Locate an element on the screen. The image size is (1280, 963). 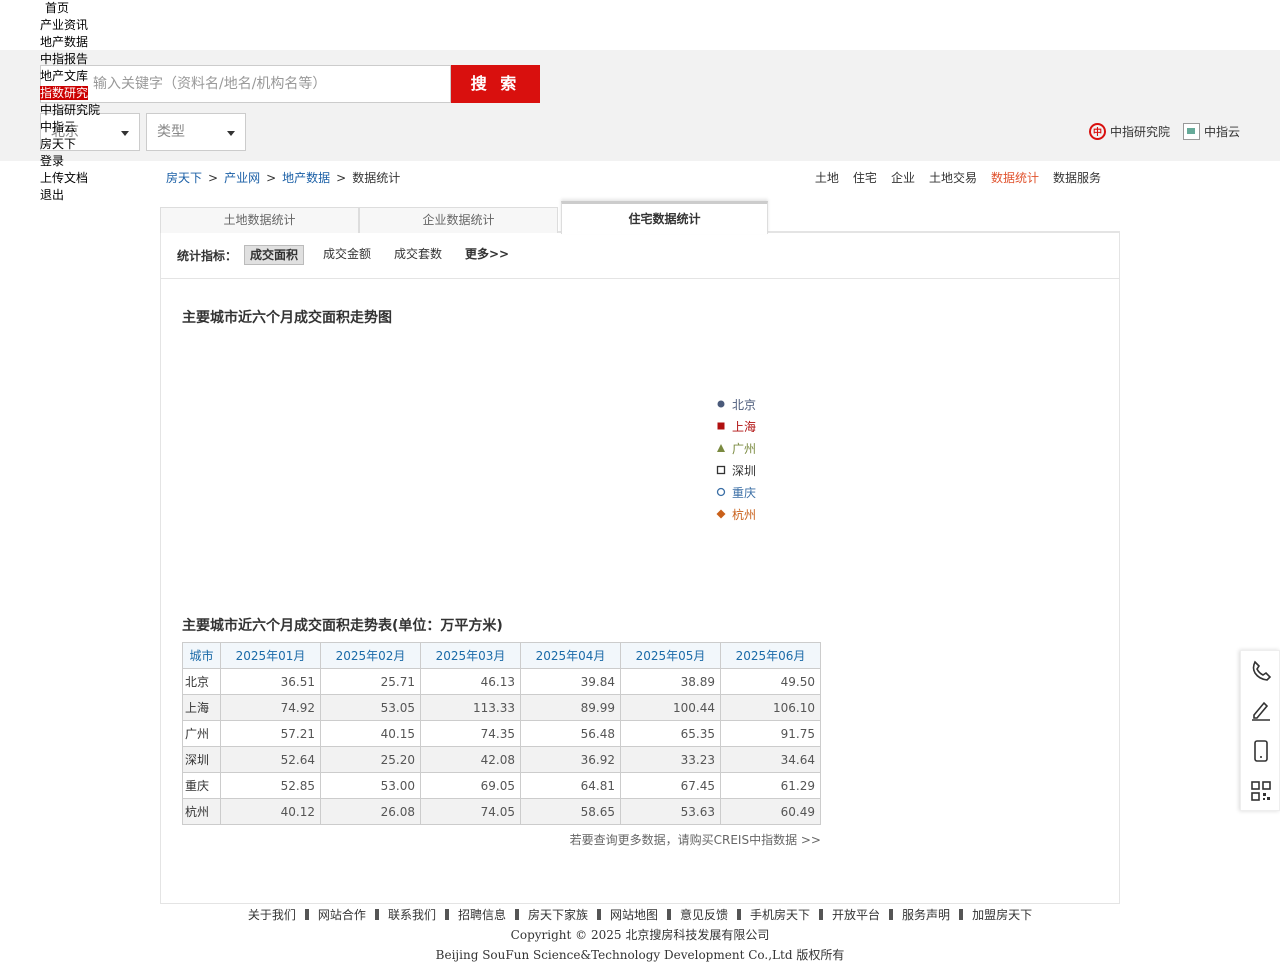
footer-link: 加盟房天下 is located at coordinates (1002, 915).